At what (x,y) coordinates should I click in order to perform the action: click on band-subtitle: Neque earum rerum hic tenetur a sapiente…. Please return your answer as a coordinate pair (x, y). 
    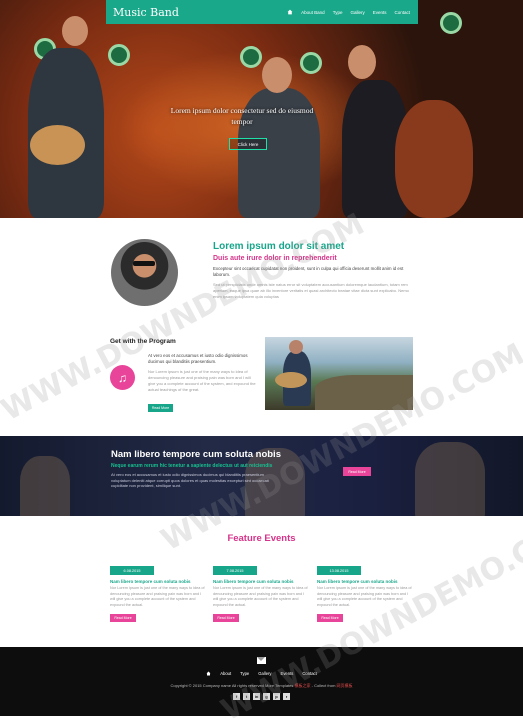
    Looking at the image, I should click on (192, 466).